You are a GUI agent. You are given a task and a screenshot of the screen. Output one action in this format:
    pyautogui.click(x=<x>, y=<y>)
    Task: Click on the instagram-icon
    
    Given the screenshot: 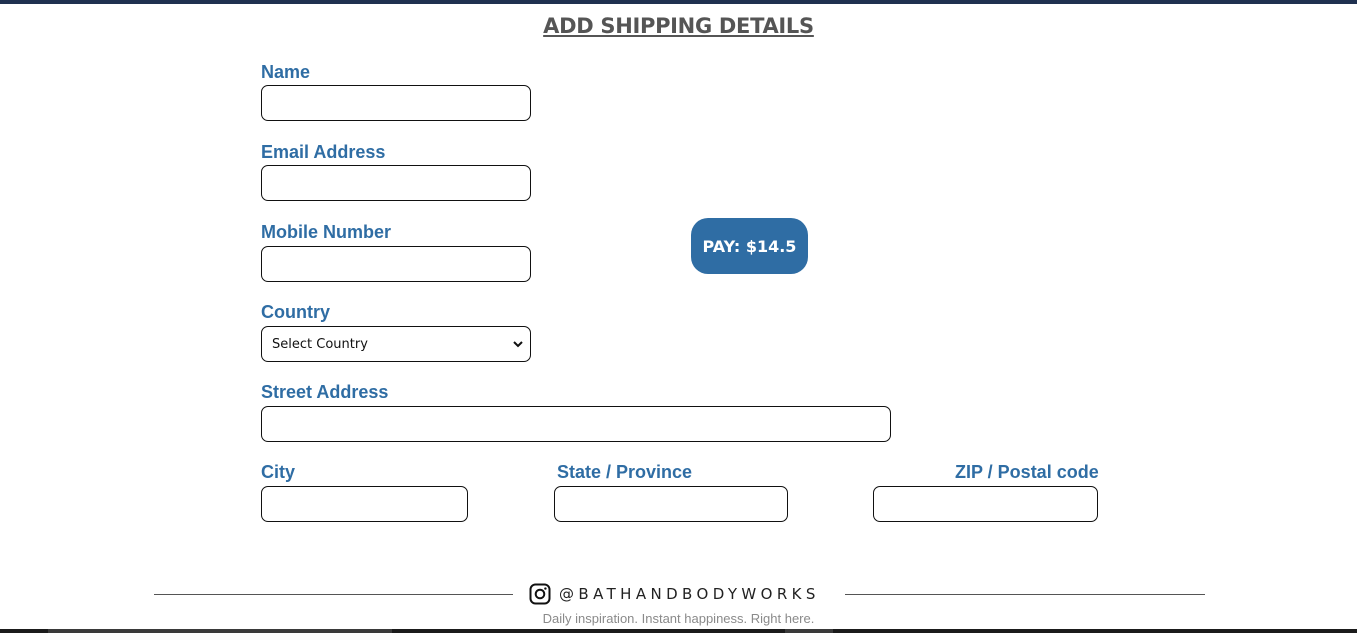 What is the action you would take?
    pyautogui.click(x=540, y=594)
    